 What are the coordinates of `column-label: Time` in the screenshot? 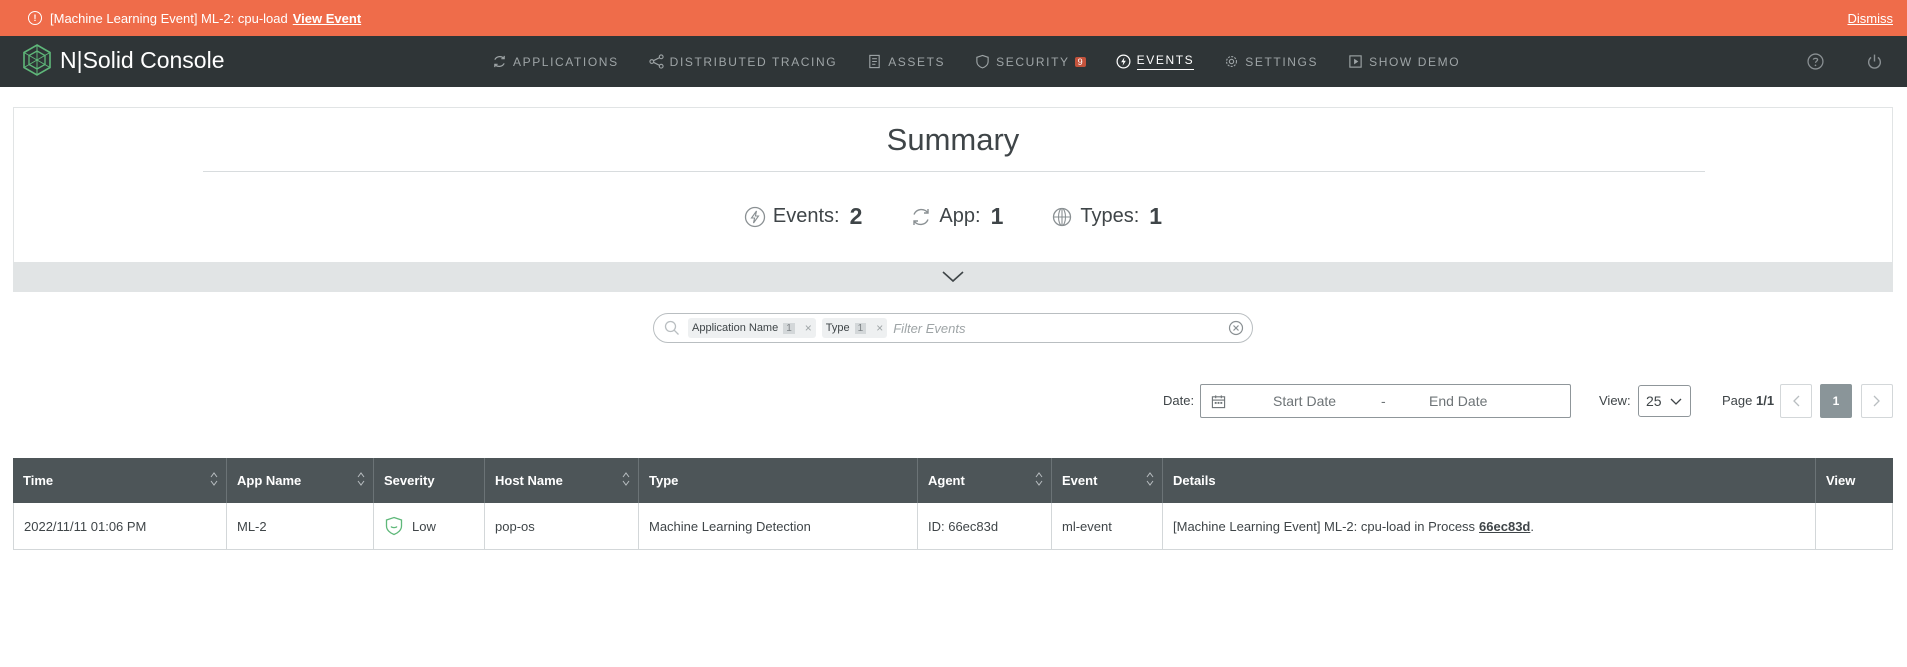 It's located at (38, 480).